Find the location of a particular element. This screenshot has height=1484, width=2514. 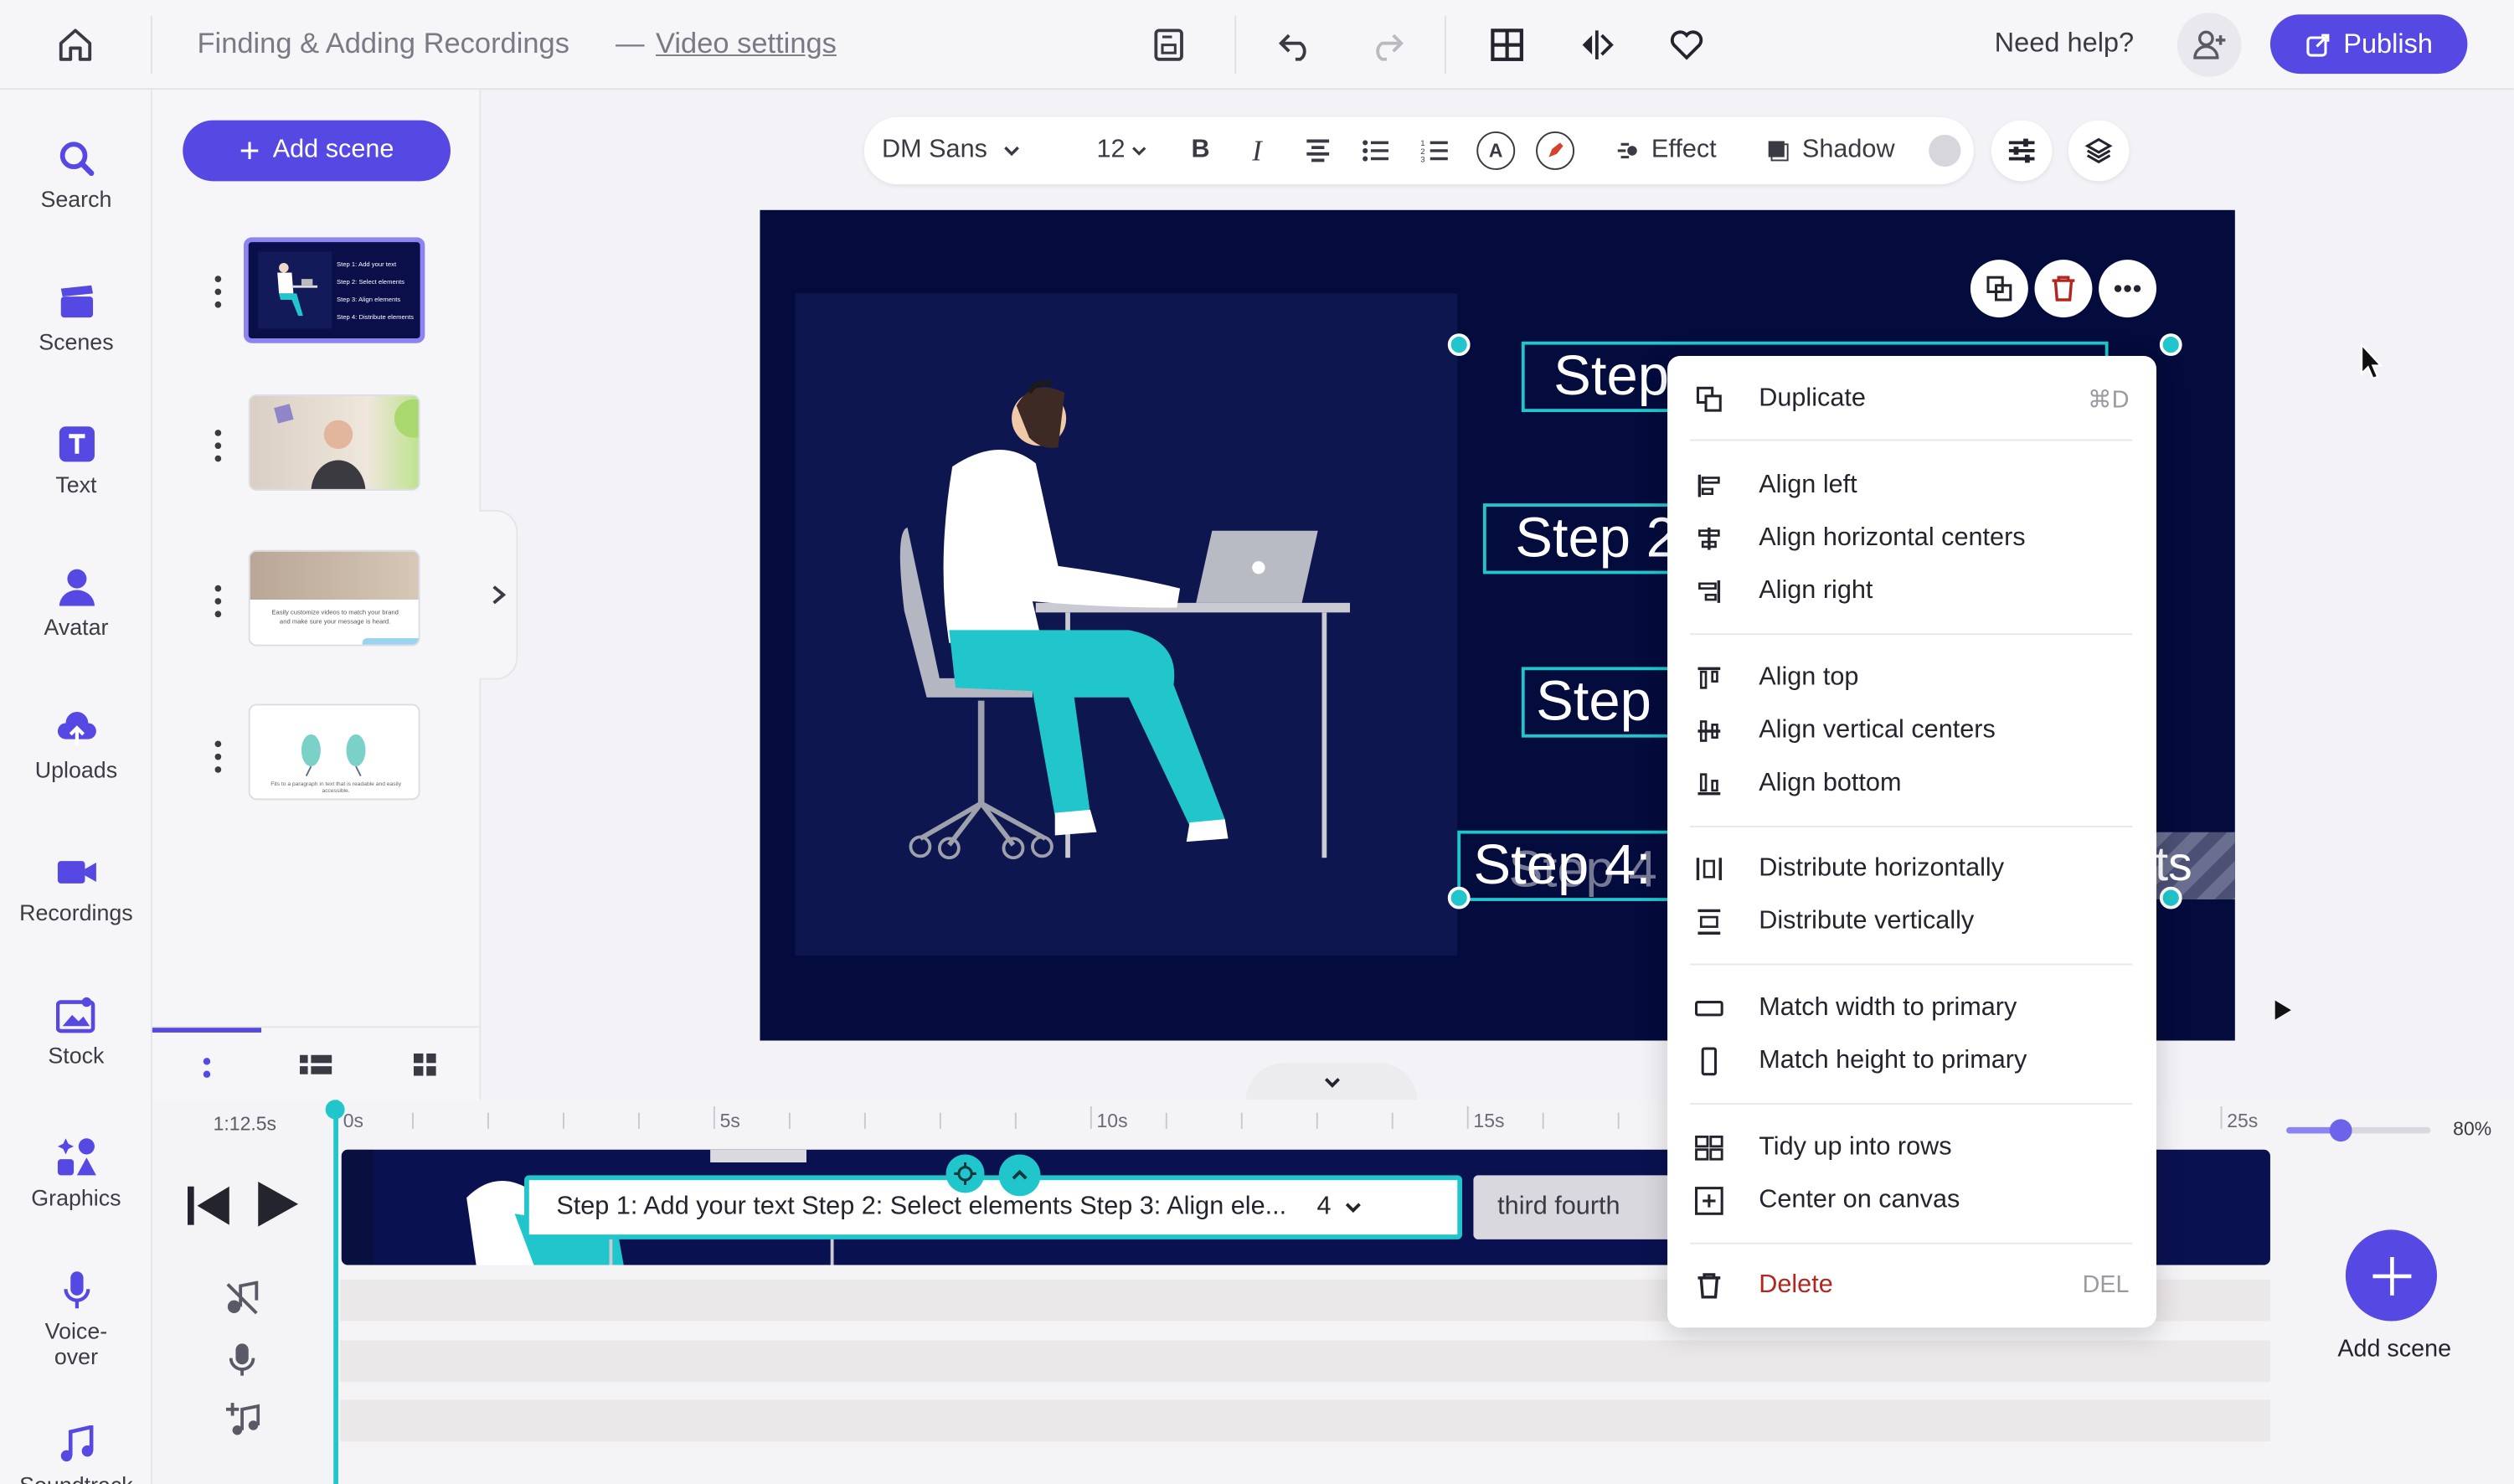

home-icon is located at coordinates (76, 45).